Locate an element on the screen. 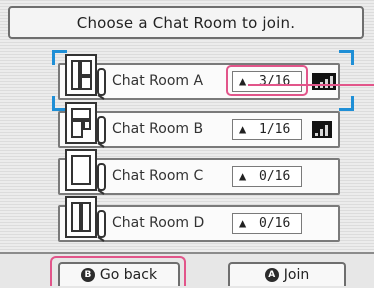 The height and width of the screenshot is (288, 374). join-button: A Join is located at coordinates (287, 274).